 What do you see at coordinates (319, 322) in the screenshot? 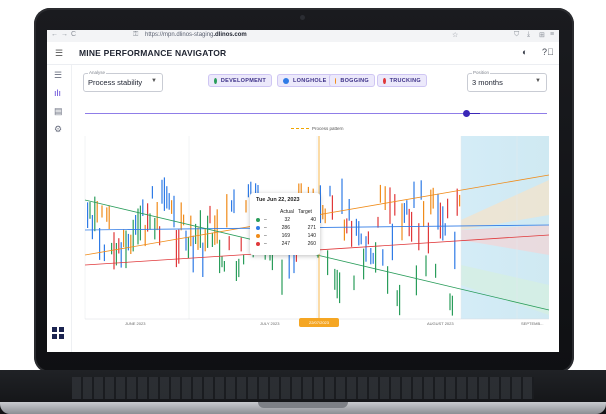
I see `current-date-pill: 22/07/2023` at bounding box center [319, 322].